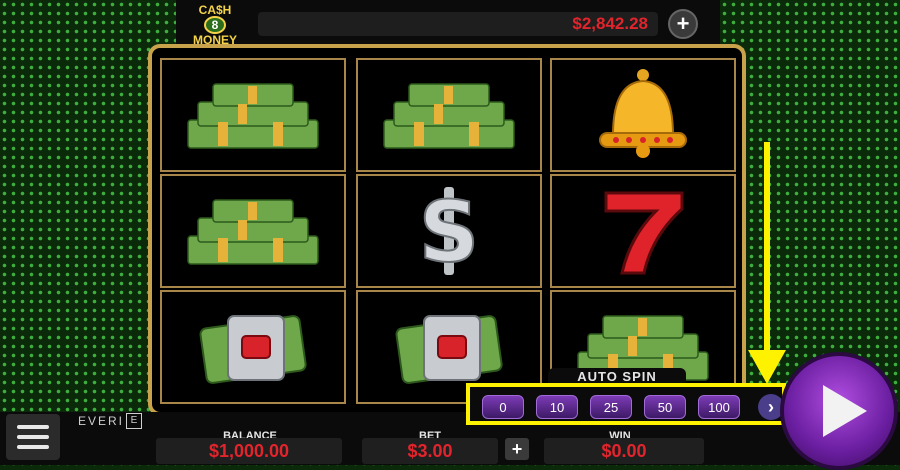  Describe the element at coordinates (643, 231) in the screenshot. I see `red-seven-symbol` at that location.